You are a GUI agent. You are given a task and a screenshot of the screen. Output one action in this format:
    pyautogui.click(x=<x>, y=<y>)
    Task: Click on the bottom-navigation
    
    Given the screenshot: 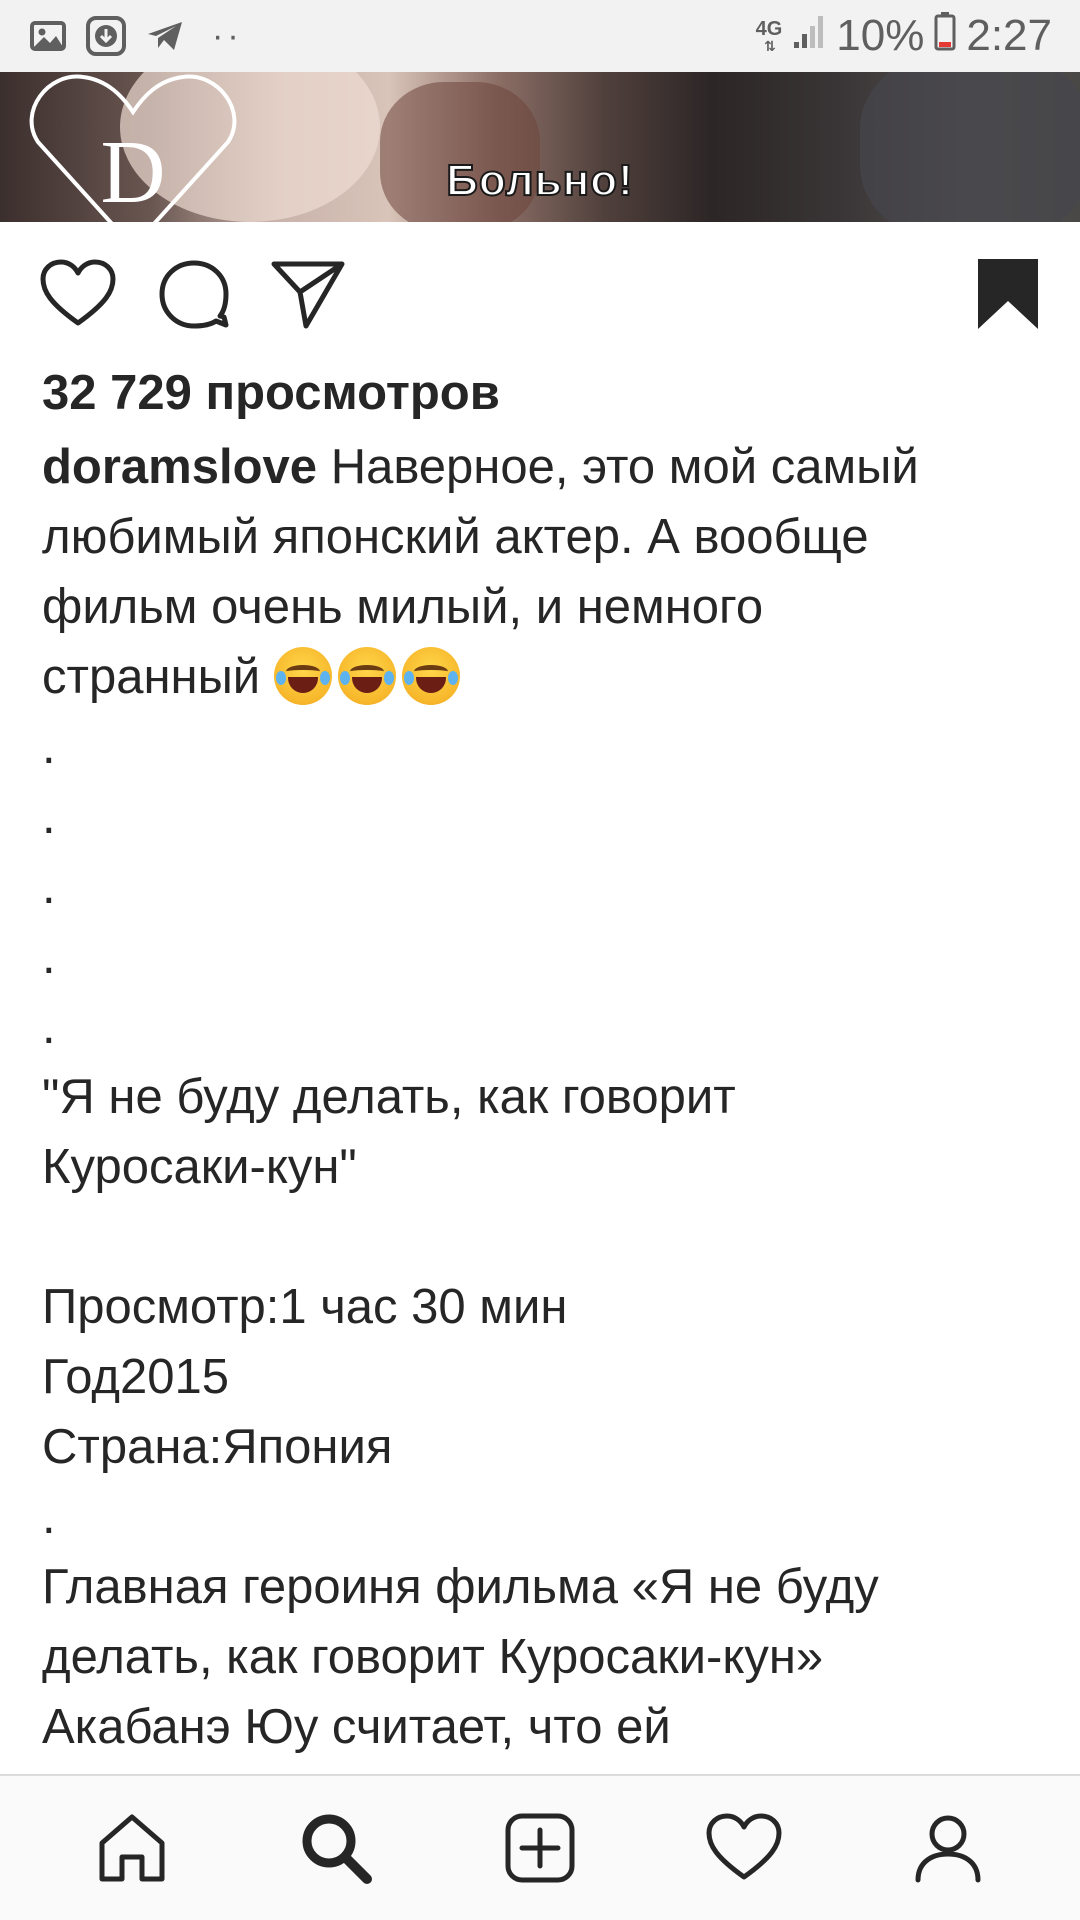 What is the action you would take?
    pyautogui.click(x=540, y=1847)
    